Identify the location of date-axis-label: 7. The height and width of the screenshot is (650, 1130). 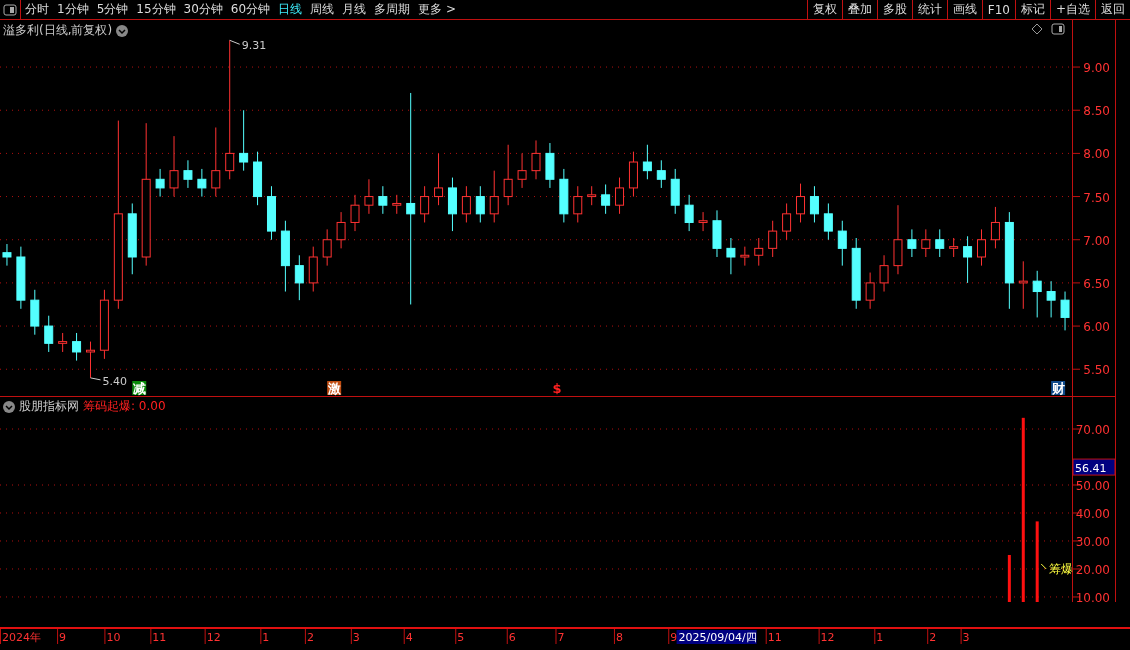
(561, 637).